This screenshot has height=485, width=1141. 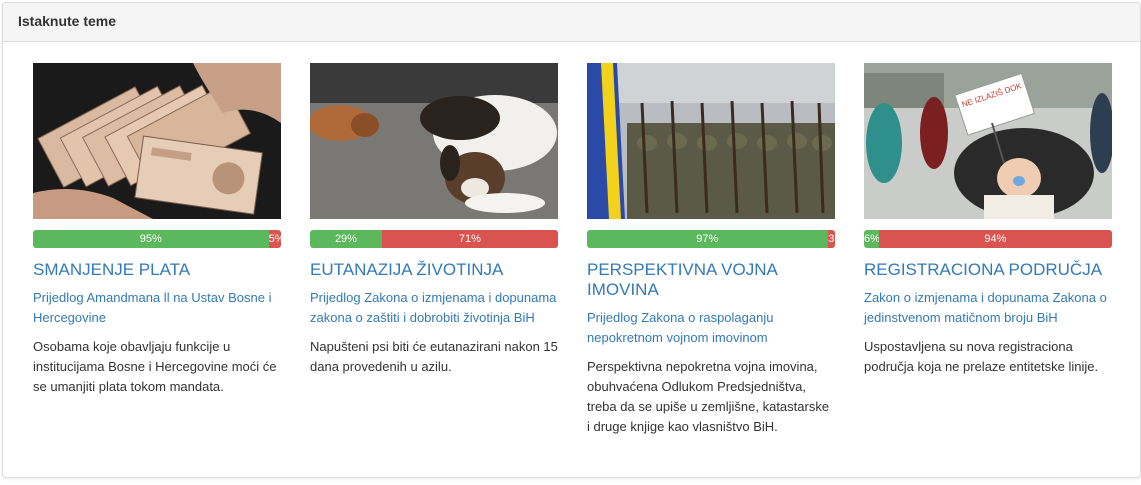 I want to click on panel-heading: Istaknute teme, so click(x=571, y=22).